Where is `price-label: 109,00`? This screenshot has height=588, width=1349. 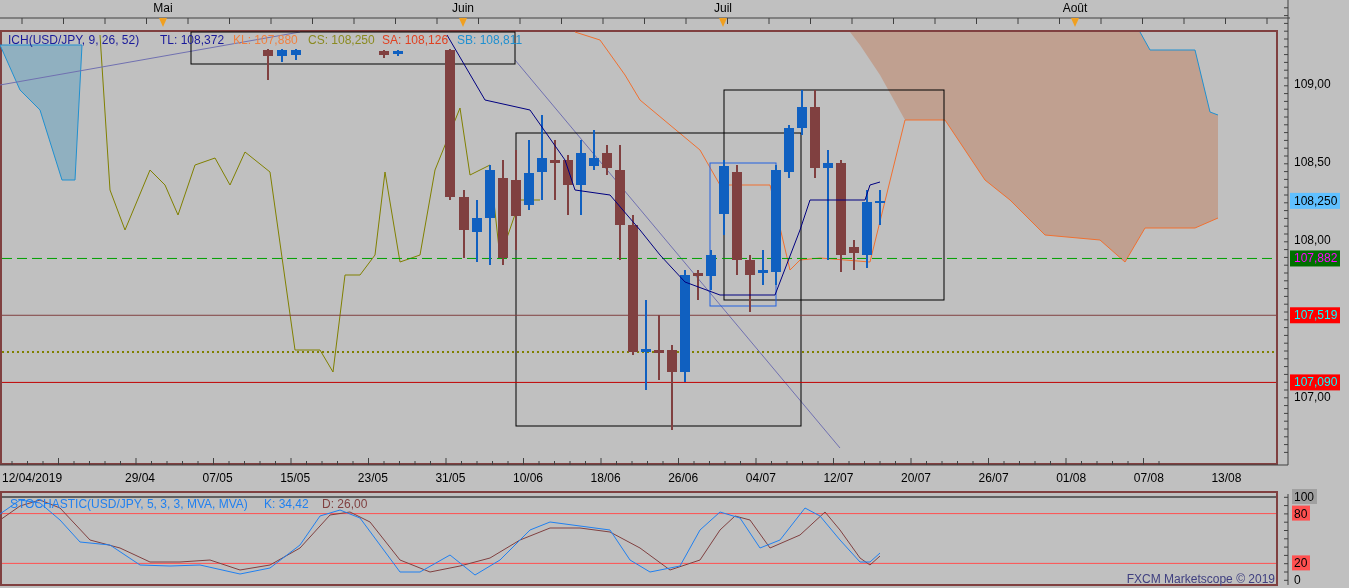
price-label: 109,00 is located at coordinates (1312, 83).